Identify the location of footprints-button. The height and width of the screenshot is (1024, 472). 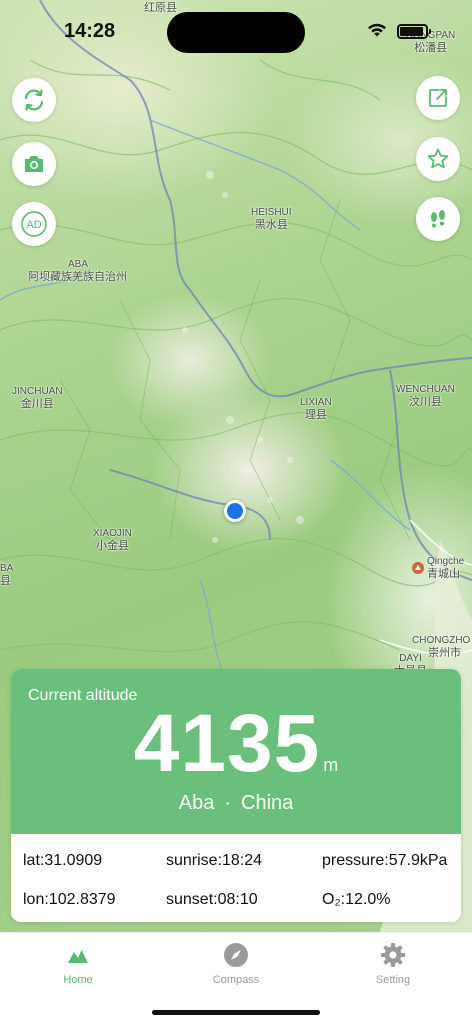
(438, 219).